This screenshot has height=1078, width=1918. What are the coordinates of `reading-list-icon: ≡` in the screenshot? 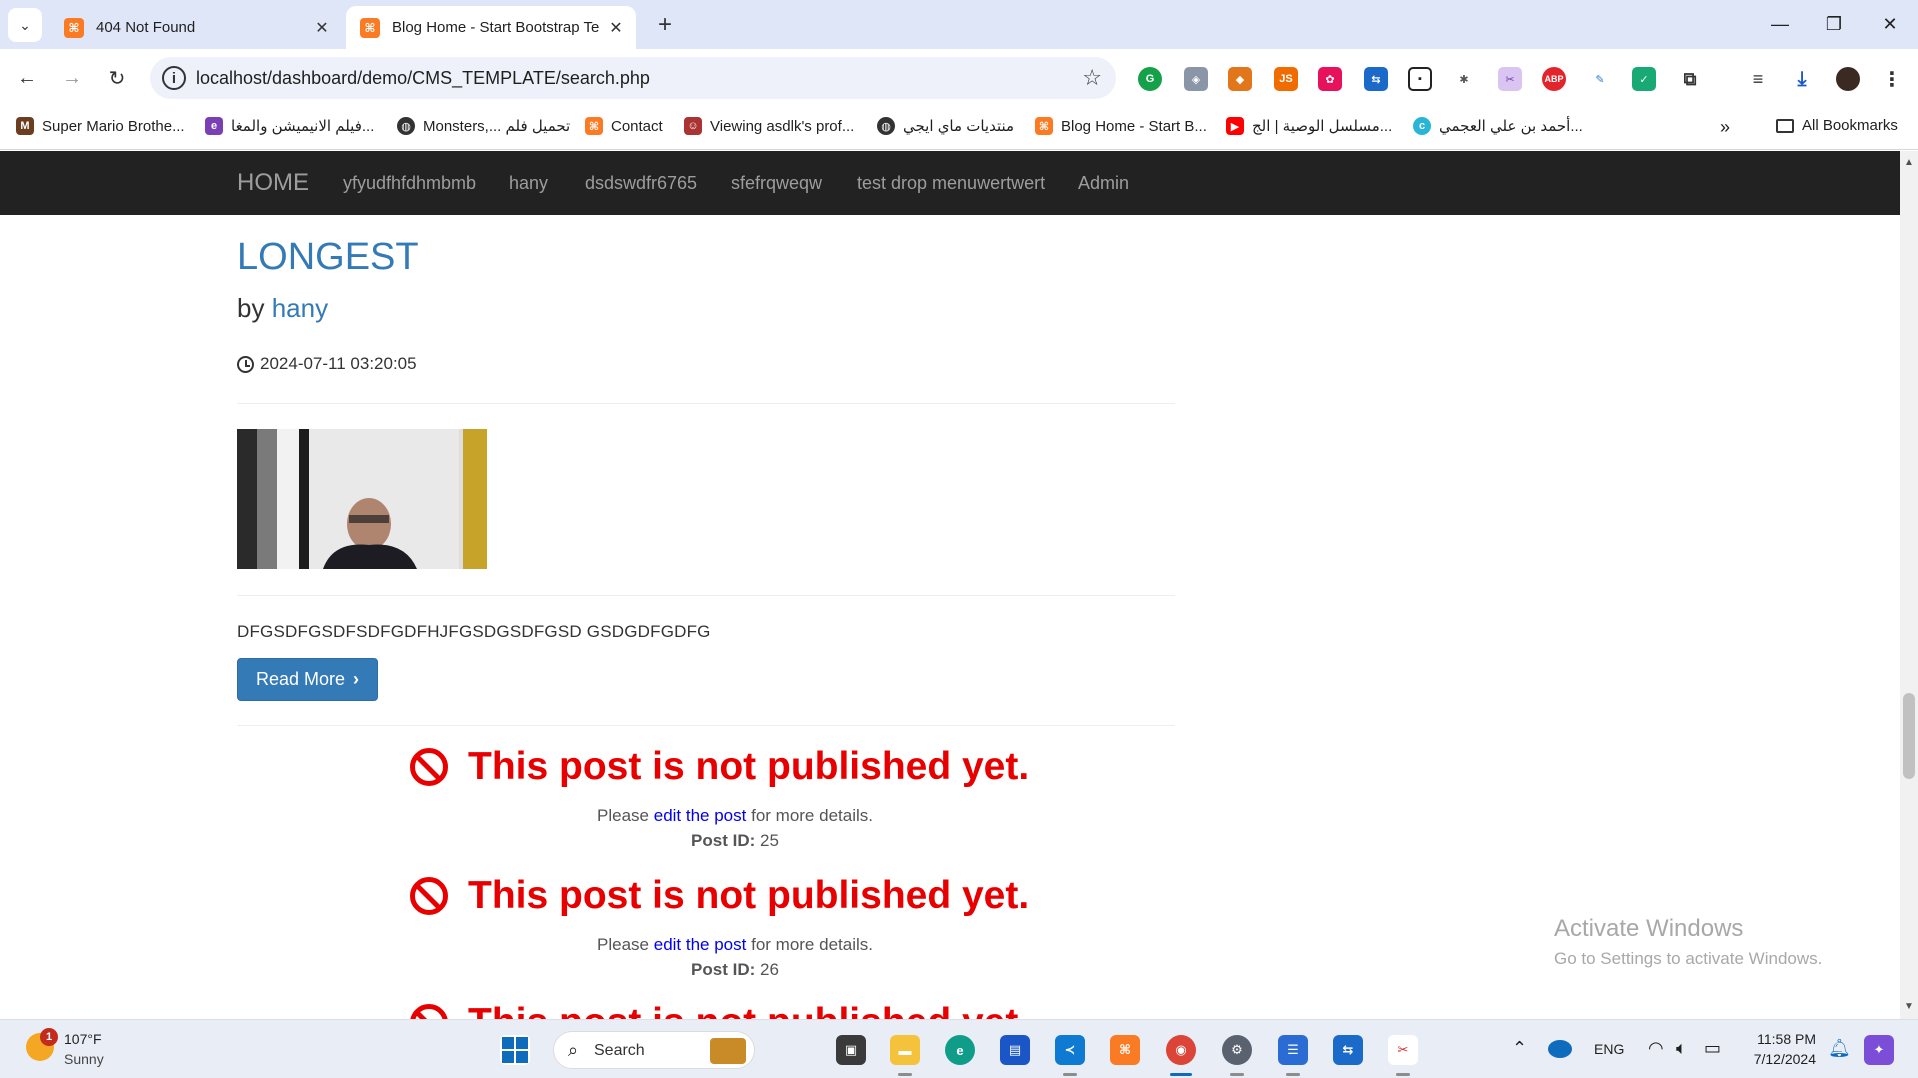 It's located at (1758, 79).